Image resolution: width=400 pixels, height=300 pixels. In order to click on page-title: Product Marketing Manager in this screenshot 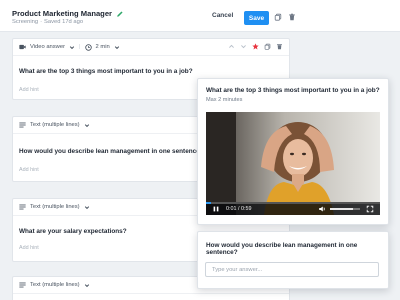, I will do `click(62, 13)`.